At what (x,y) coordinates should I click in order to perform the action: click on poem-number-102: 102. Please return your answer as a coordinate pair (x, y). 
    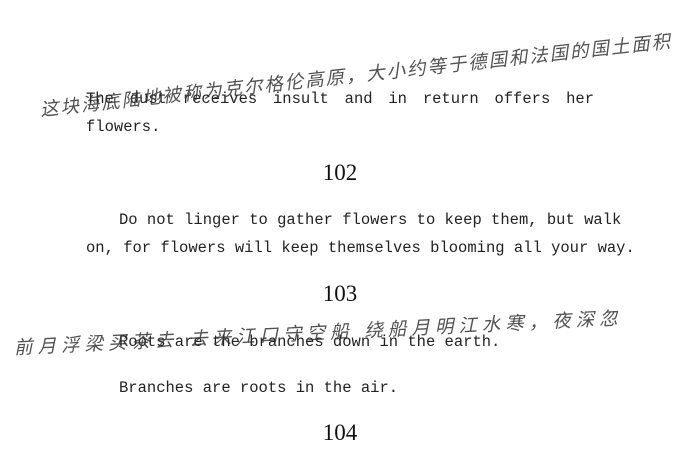
    Looking at the image, I should click on (340, 172).